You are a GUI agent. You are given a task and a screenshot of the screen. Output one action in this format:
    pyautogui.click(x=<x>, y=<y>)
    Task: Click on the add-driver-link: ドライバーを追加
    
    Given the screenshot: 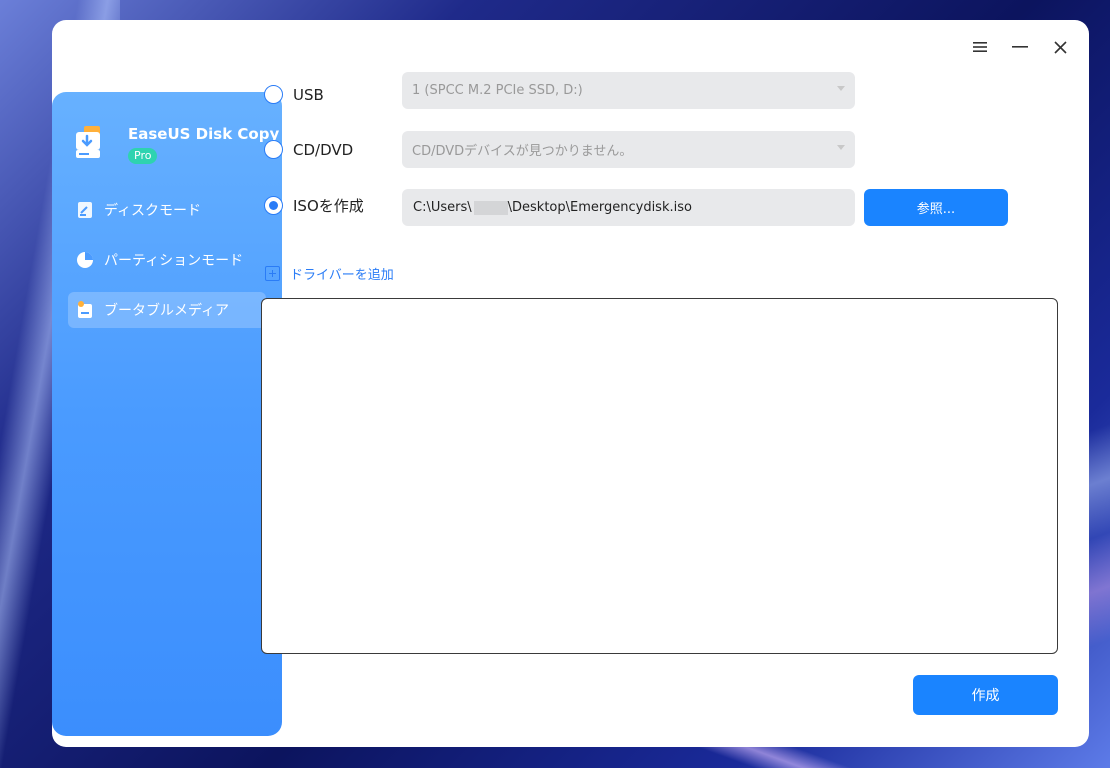 What is the action you would take?
    pyautogui.click(x=329, y=273)
    